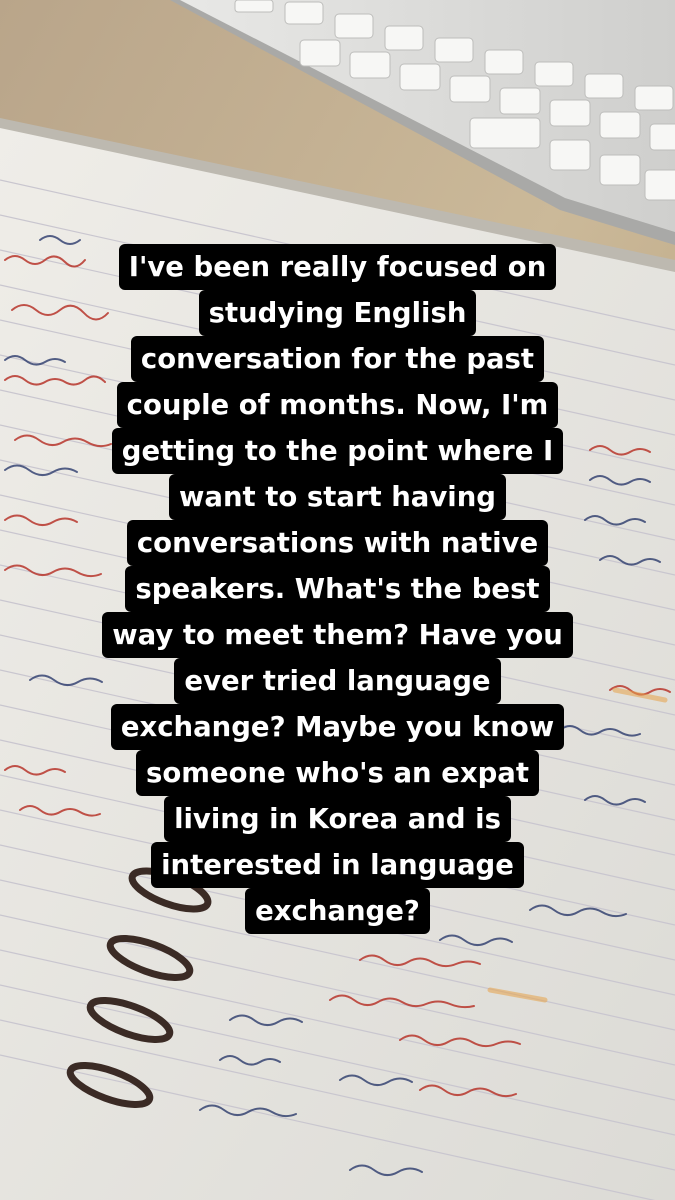 This screenshot has width=675, height=1200. What do you see at coordinates (337, 451) in the screenshot?
I see `caption-line: getting to the point where I` at bounding box center [337, 451].